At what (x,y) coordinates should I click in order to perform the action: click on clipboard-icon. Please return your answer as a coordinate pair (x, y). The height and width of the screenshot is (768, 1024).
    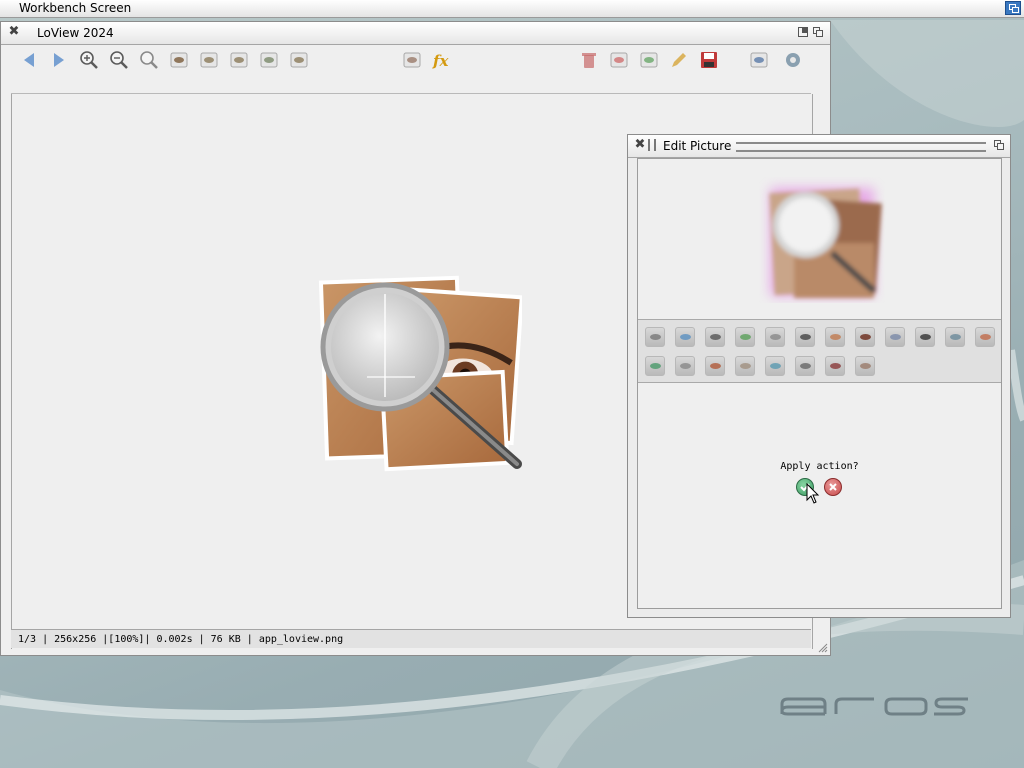
    Looking at the image, I should click on (759, 60).